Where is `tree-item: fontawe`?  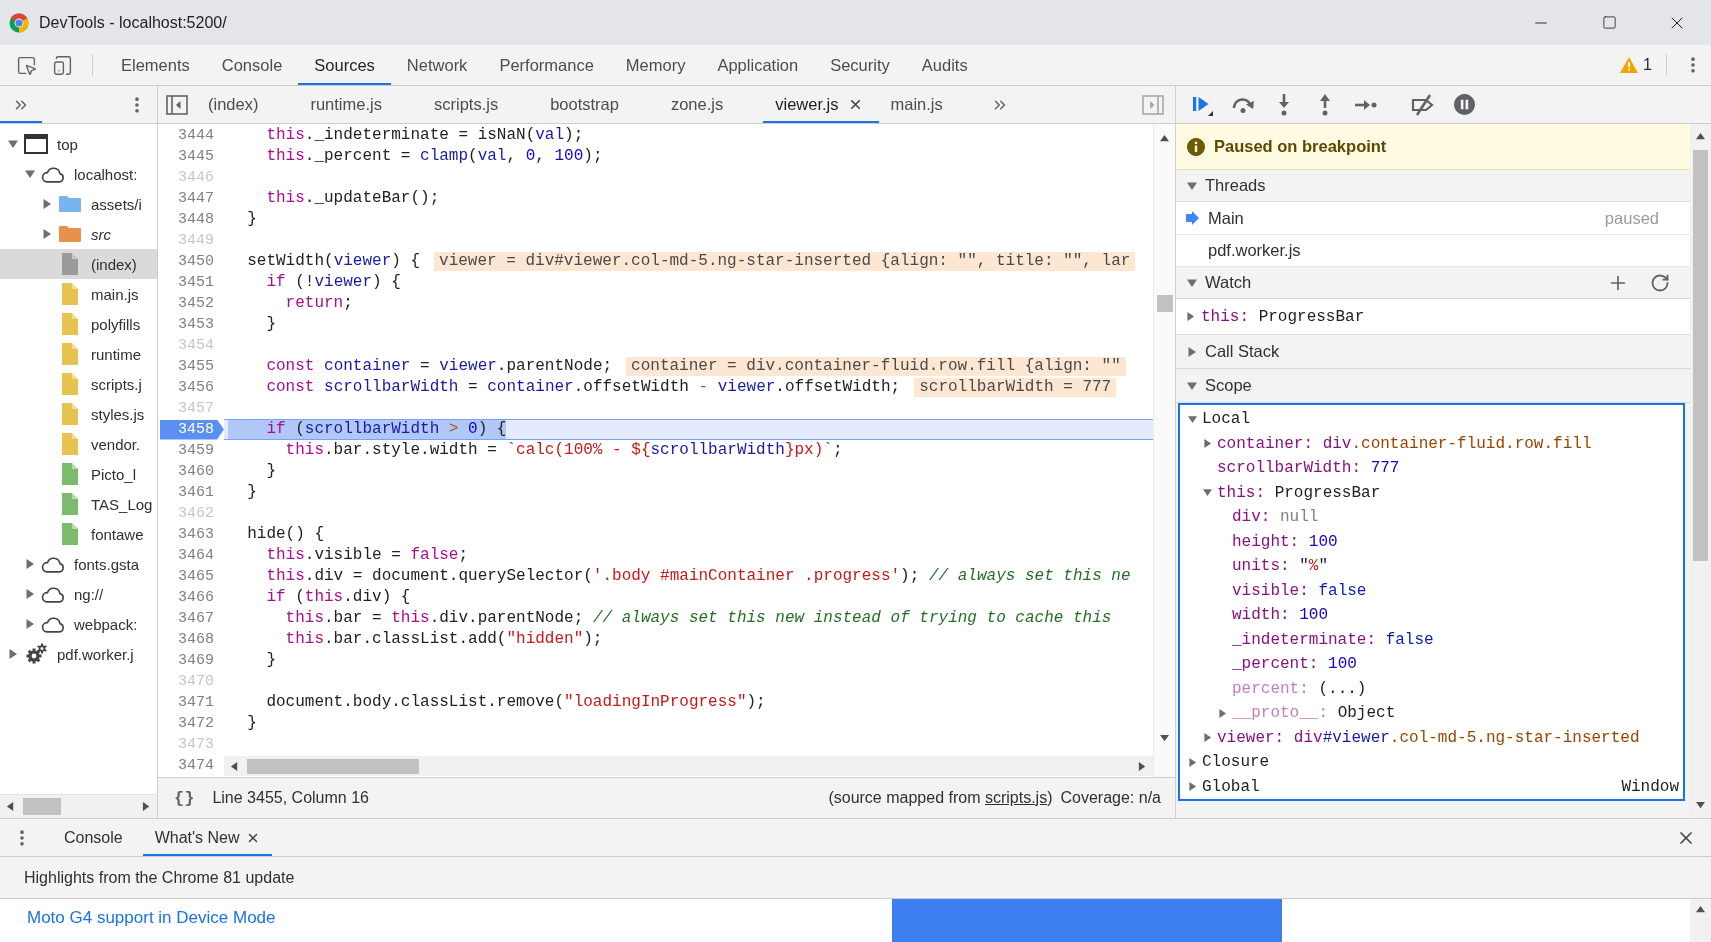
tree-item: fontawe is located at coordinates (78, 534).